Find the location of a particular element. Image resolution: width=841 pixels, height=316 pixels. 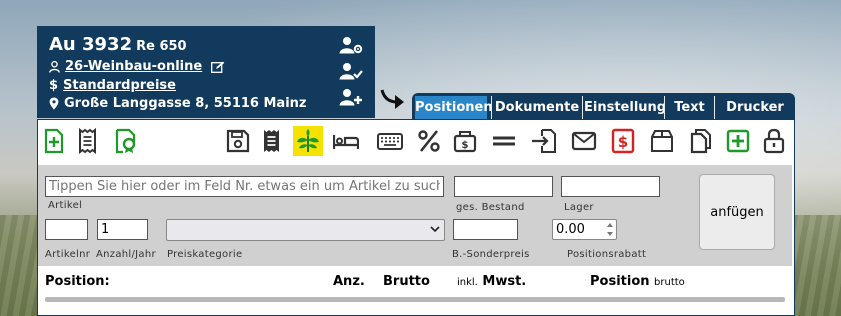

invoice-icon is located at coordinates (272, 141).